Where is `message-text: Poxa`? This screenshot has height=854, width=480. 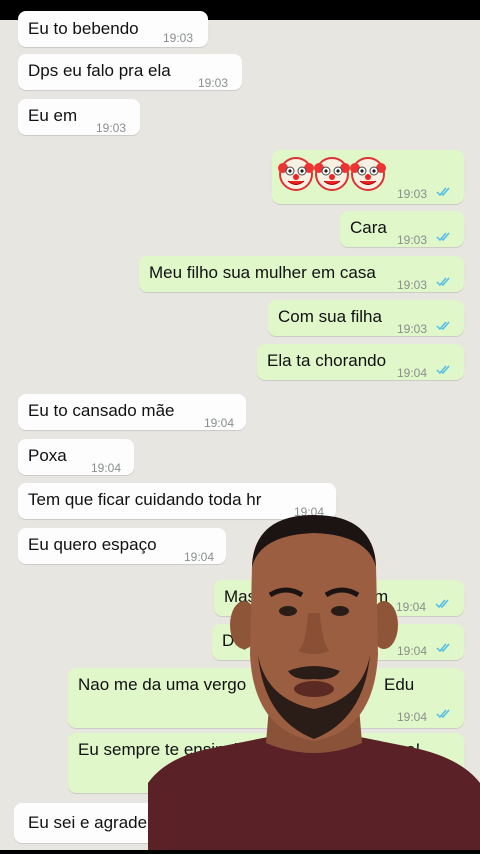 message-text: Poxa is located at coordinates (47, 455).